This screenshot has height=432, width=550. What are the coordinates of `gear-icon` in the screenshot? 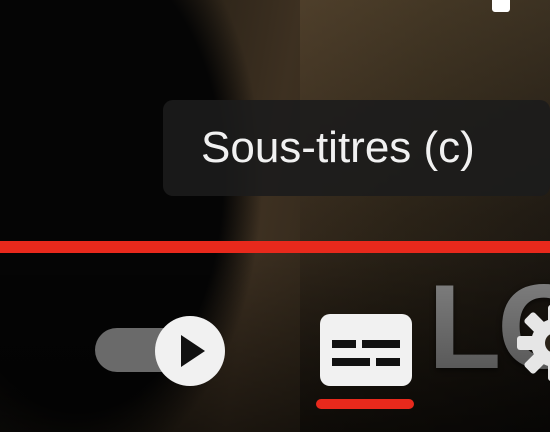 It's located at (533, 343).